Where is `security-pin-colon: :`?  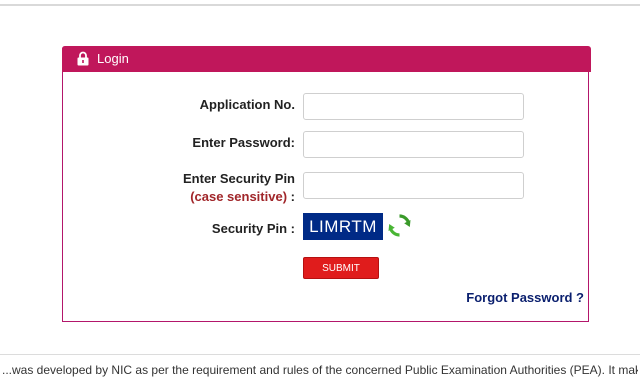
security-pin-colon: : is located at coordinates (292, 196).